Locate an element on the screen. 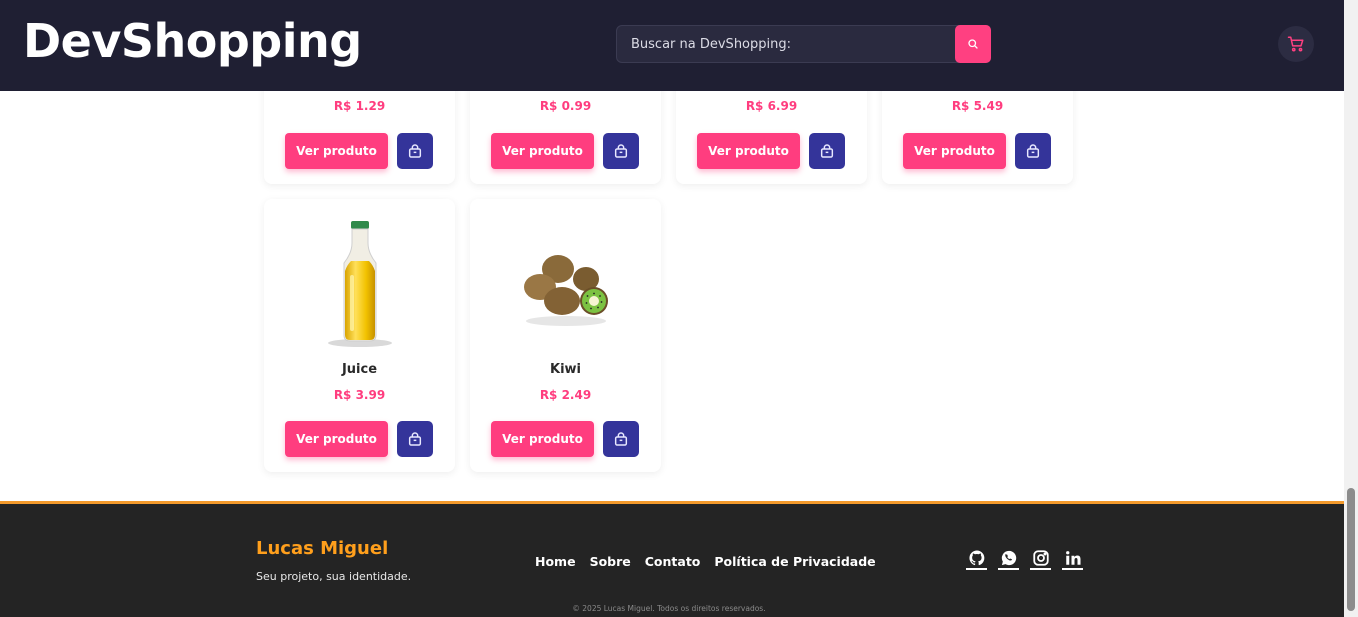  brand-logo: DevShopping is located at coordinates (192, 41).